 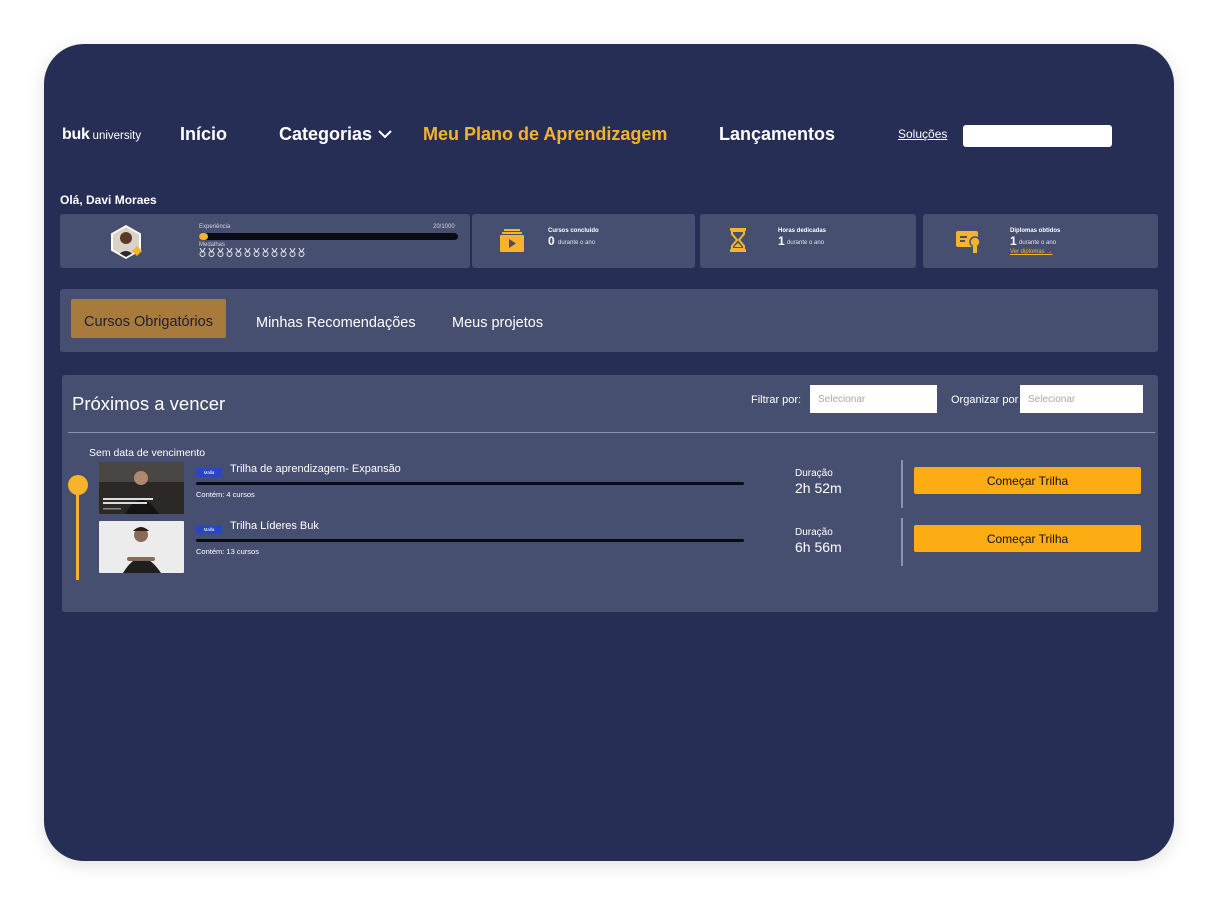 I want to click on tab-minhas-recomendacoes: Minhas Recomendações, so click(x=336, y=323).